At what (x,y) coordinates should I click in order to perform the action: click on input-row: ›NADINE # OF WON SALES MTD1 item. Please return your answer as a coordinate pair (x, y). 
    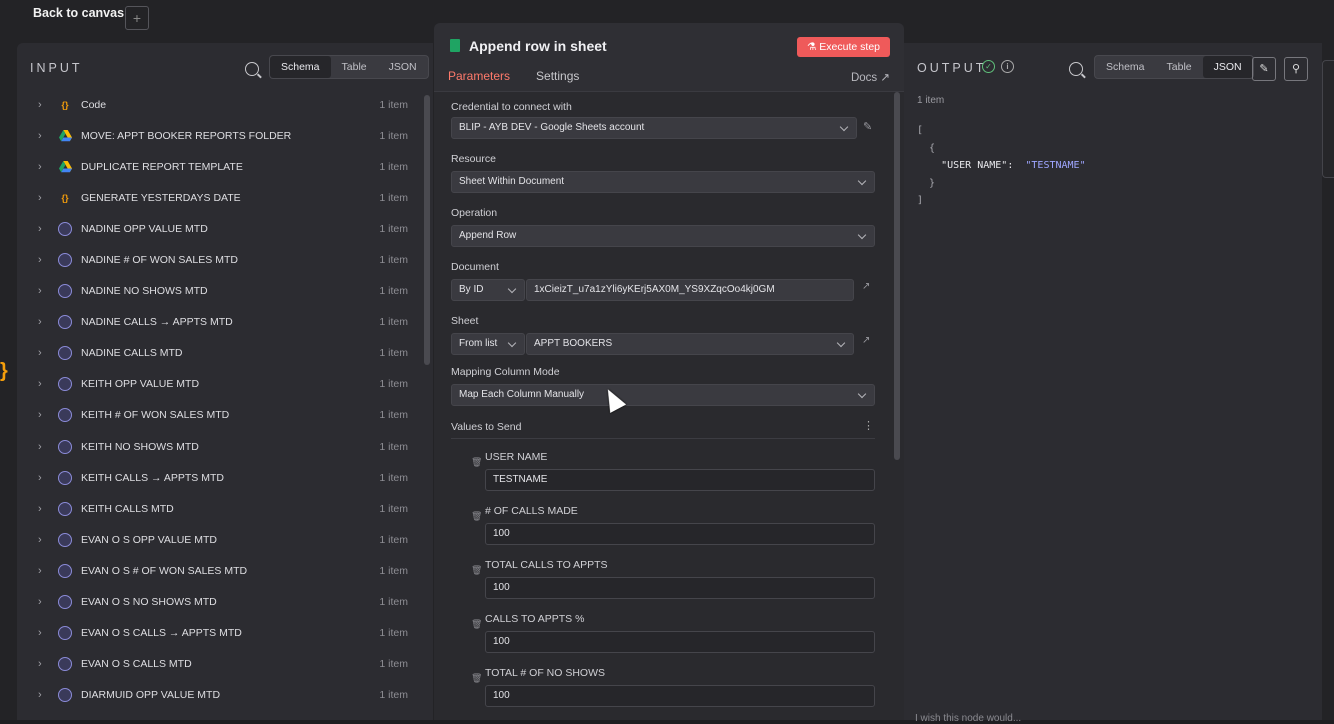
    Looking at the image, I should click on (225, 259).